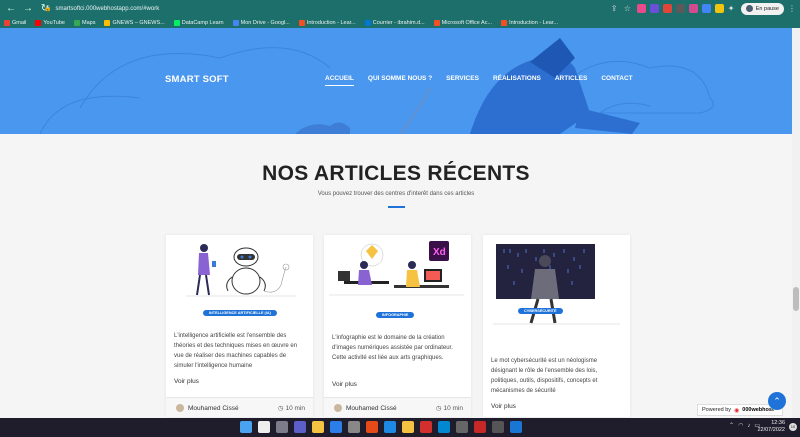  I want to click on profile-button: En pause, so click(762, 8).